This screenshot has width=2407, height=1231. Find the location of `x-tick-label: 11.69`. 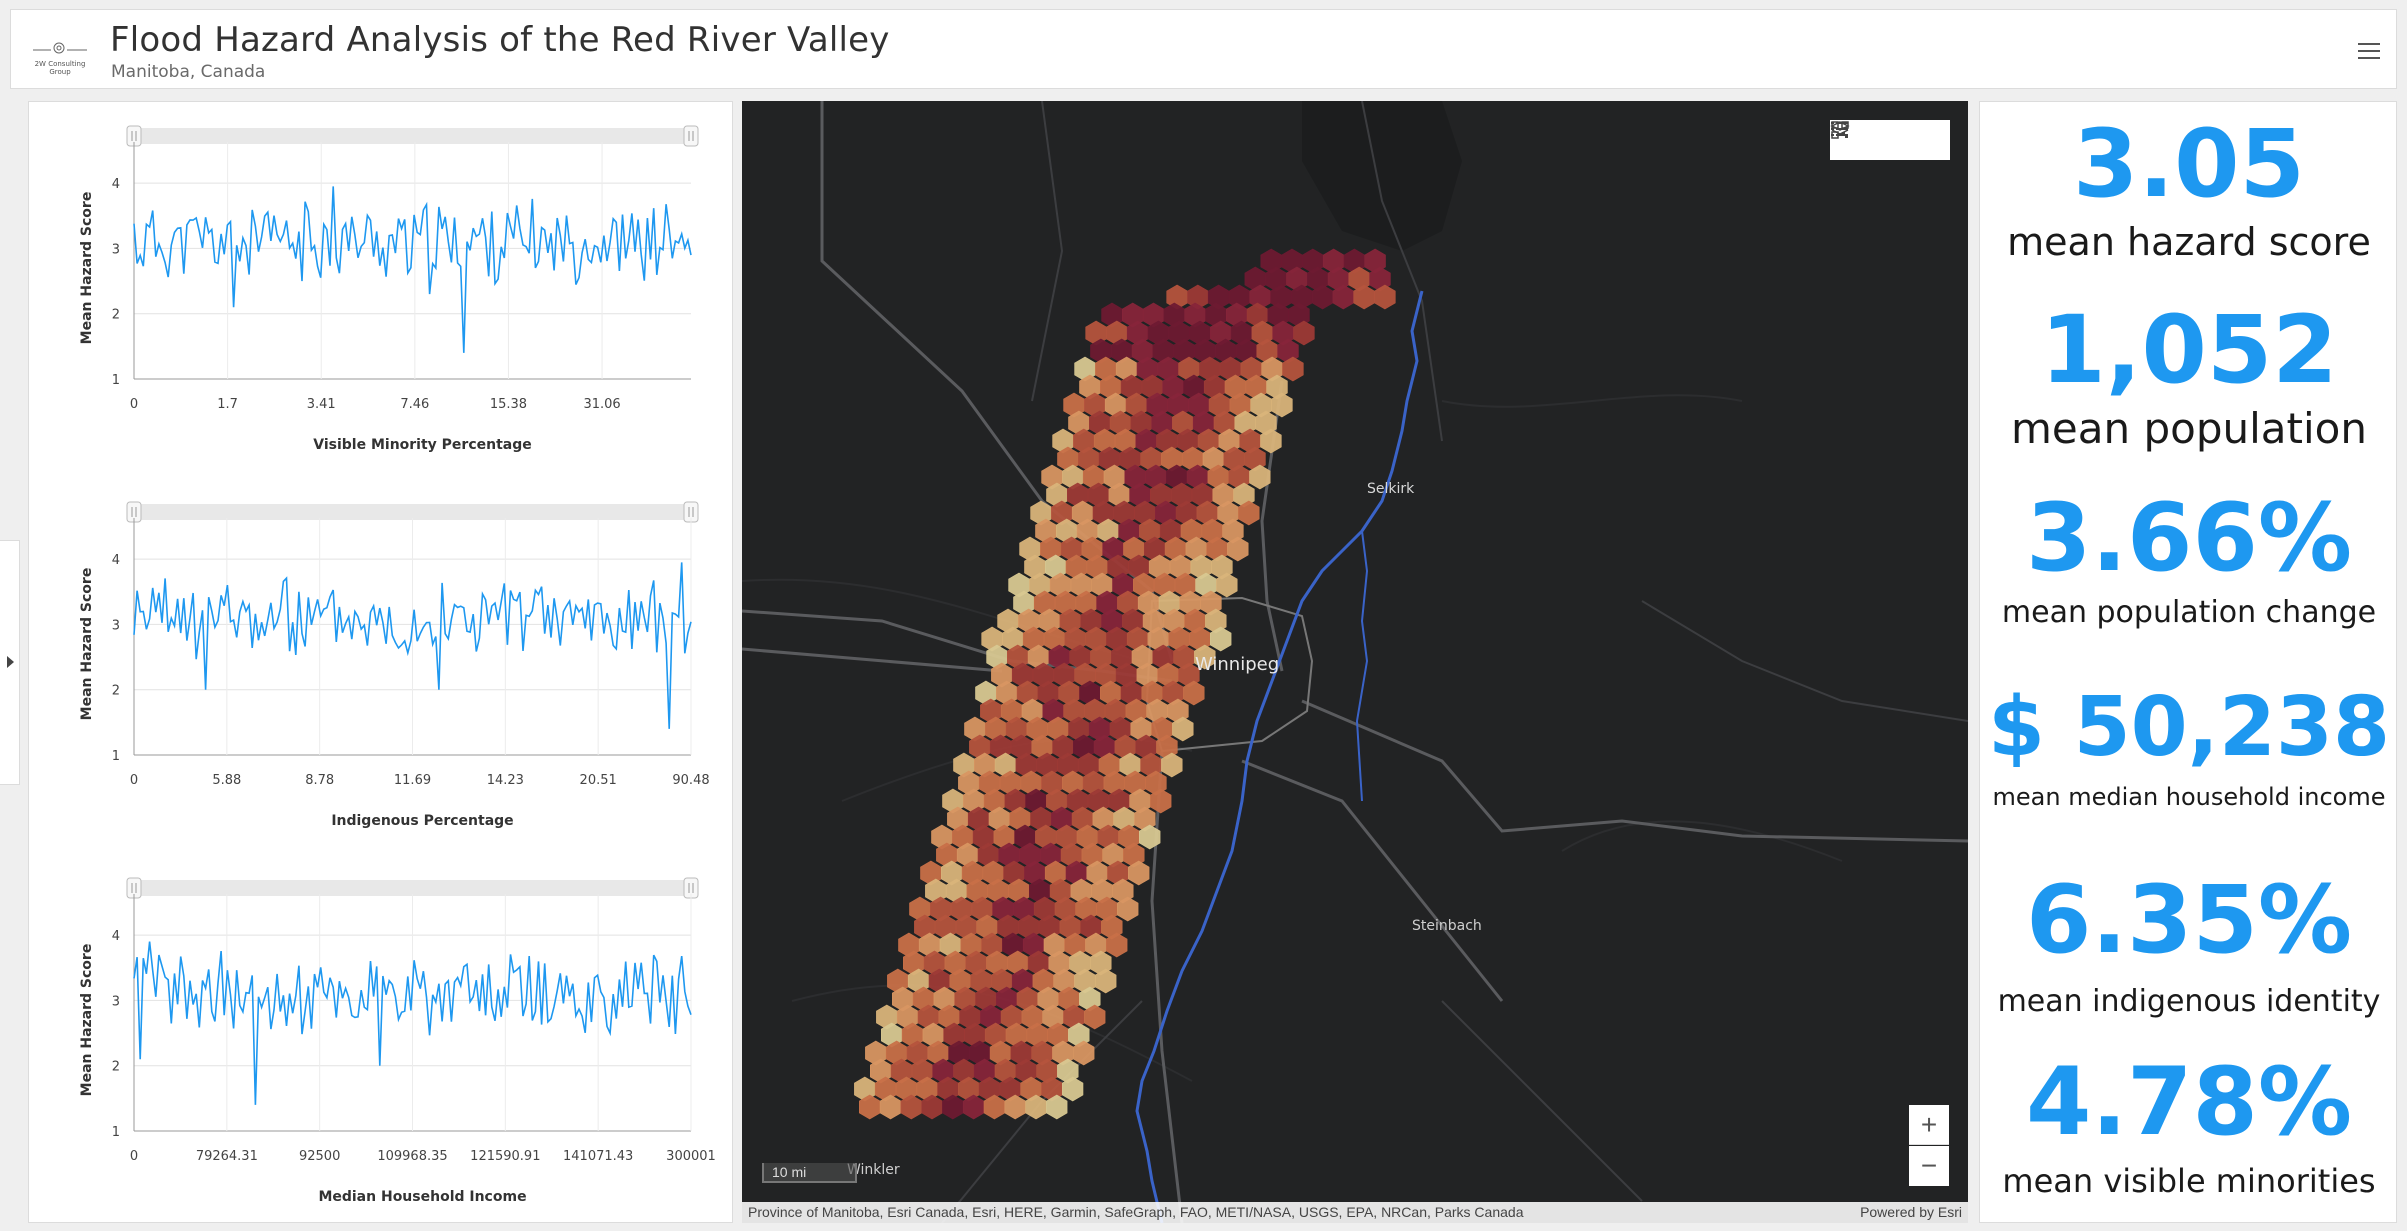

x-tick-label: 11.69 is located at coordinates (412, 780).